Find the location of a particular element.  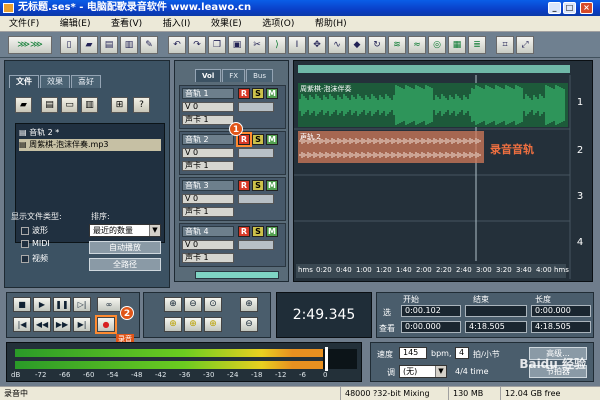

beats-input: 4 is located at coordinates (462, 353).